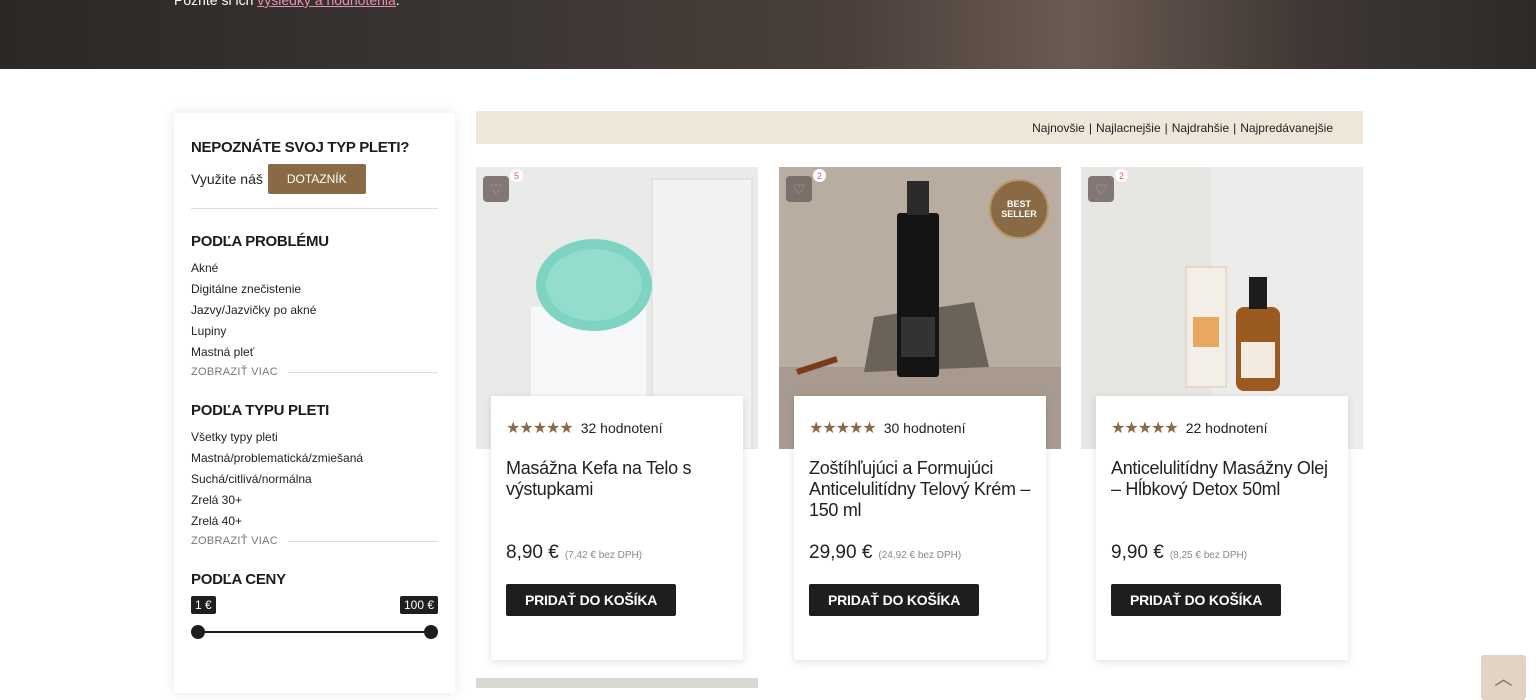  What do you see at coordinates (418, 605) in the screenshot?
I see `price-max: 100 €` at bounding box center [418, 605].